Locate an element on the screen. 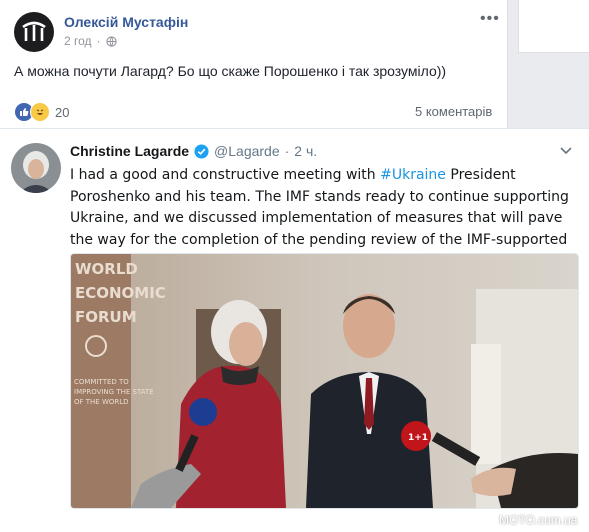  tweet-time: 2 ч. is located at coordinates (305, 151).